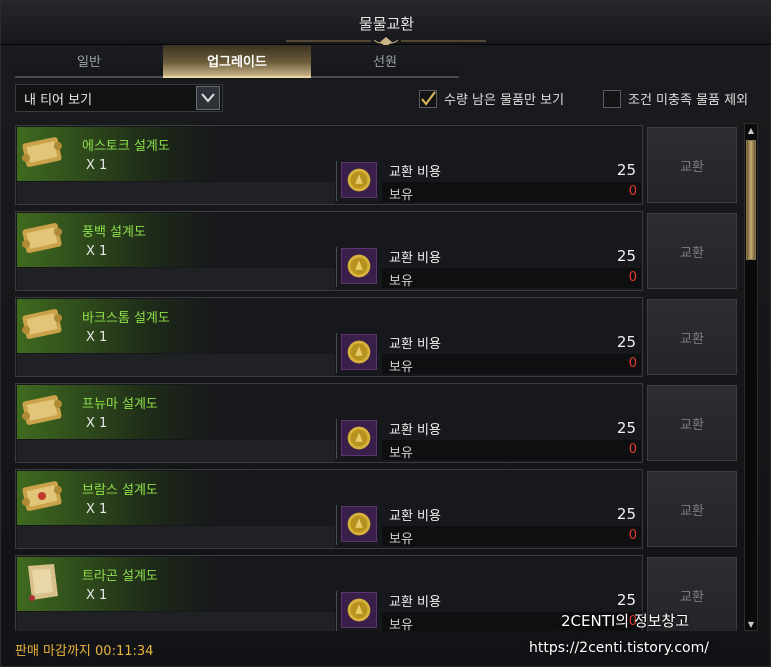 The width and height of the screenshot is (771, 667). Describe the element at coordinates (751, 130) in the screenshot. I see `scroll-up-arrow-icon: ▲` at that location.